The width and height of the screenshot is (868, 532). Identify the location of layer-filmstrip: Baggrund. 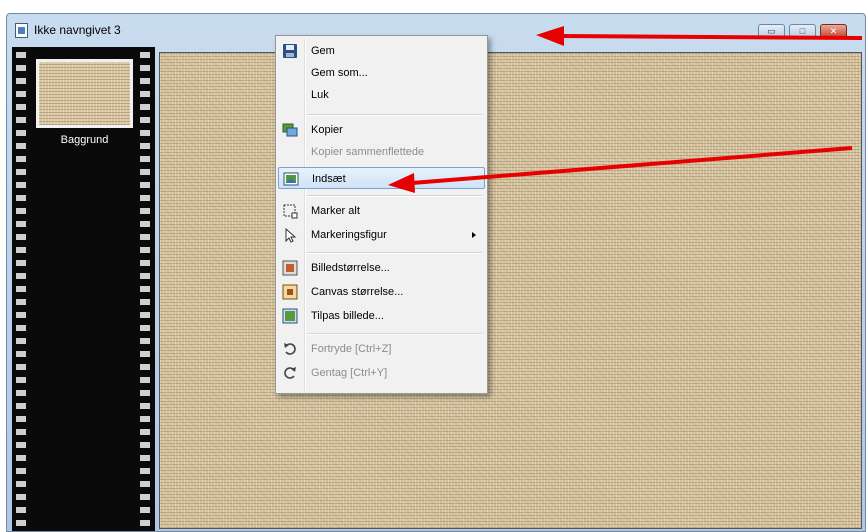
(83, 289).